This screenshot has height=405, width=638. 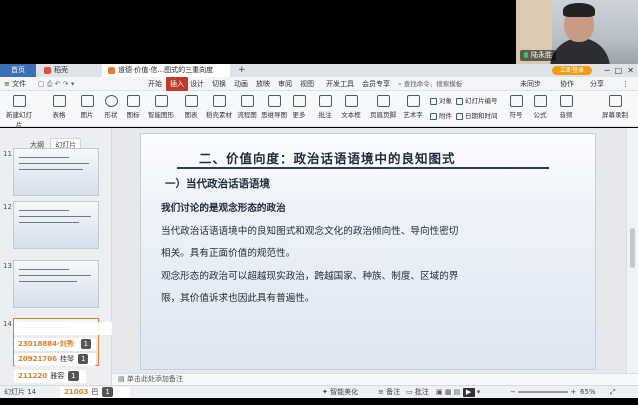 I want to click on wordart-button: 艺术字, so click(x=413, y=107).